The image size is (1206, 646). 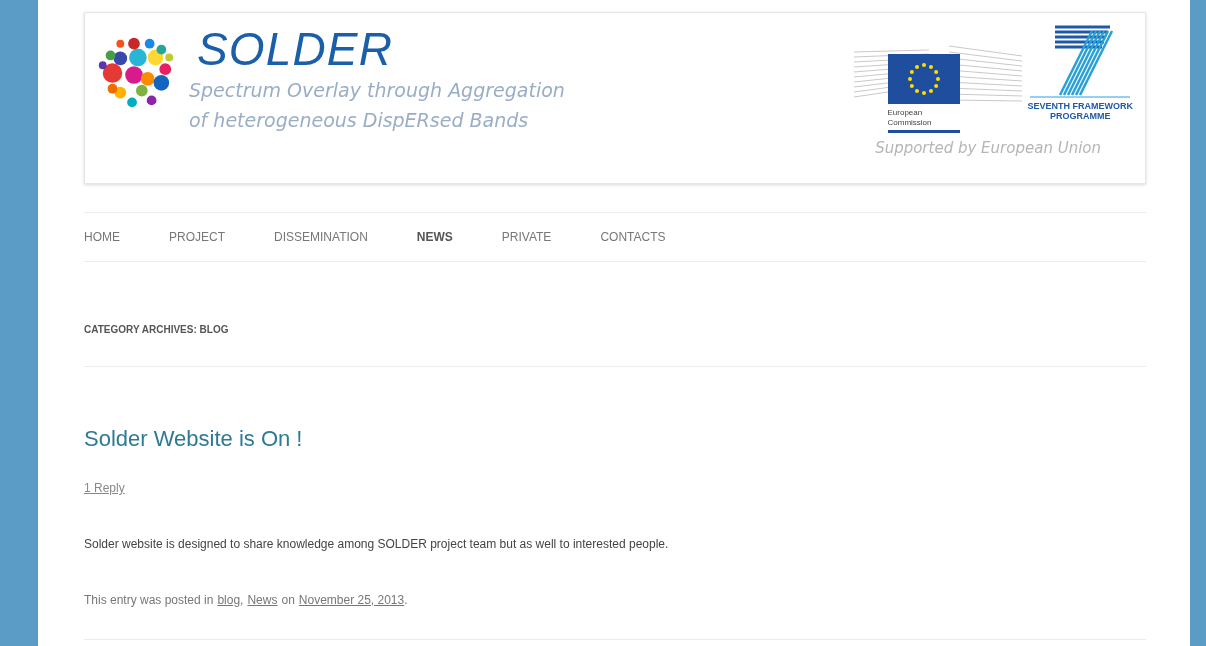 What do you see at coordinates (1080, 106) in the screenshot?
I see `logo-label: SEVENTH FRAMEWORK` at bounding box center [1080, 106].